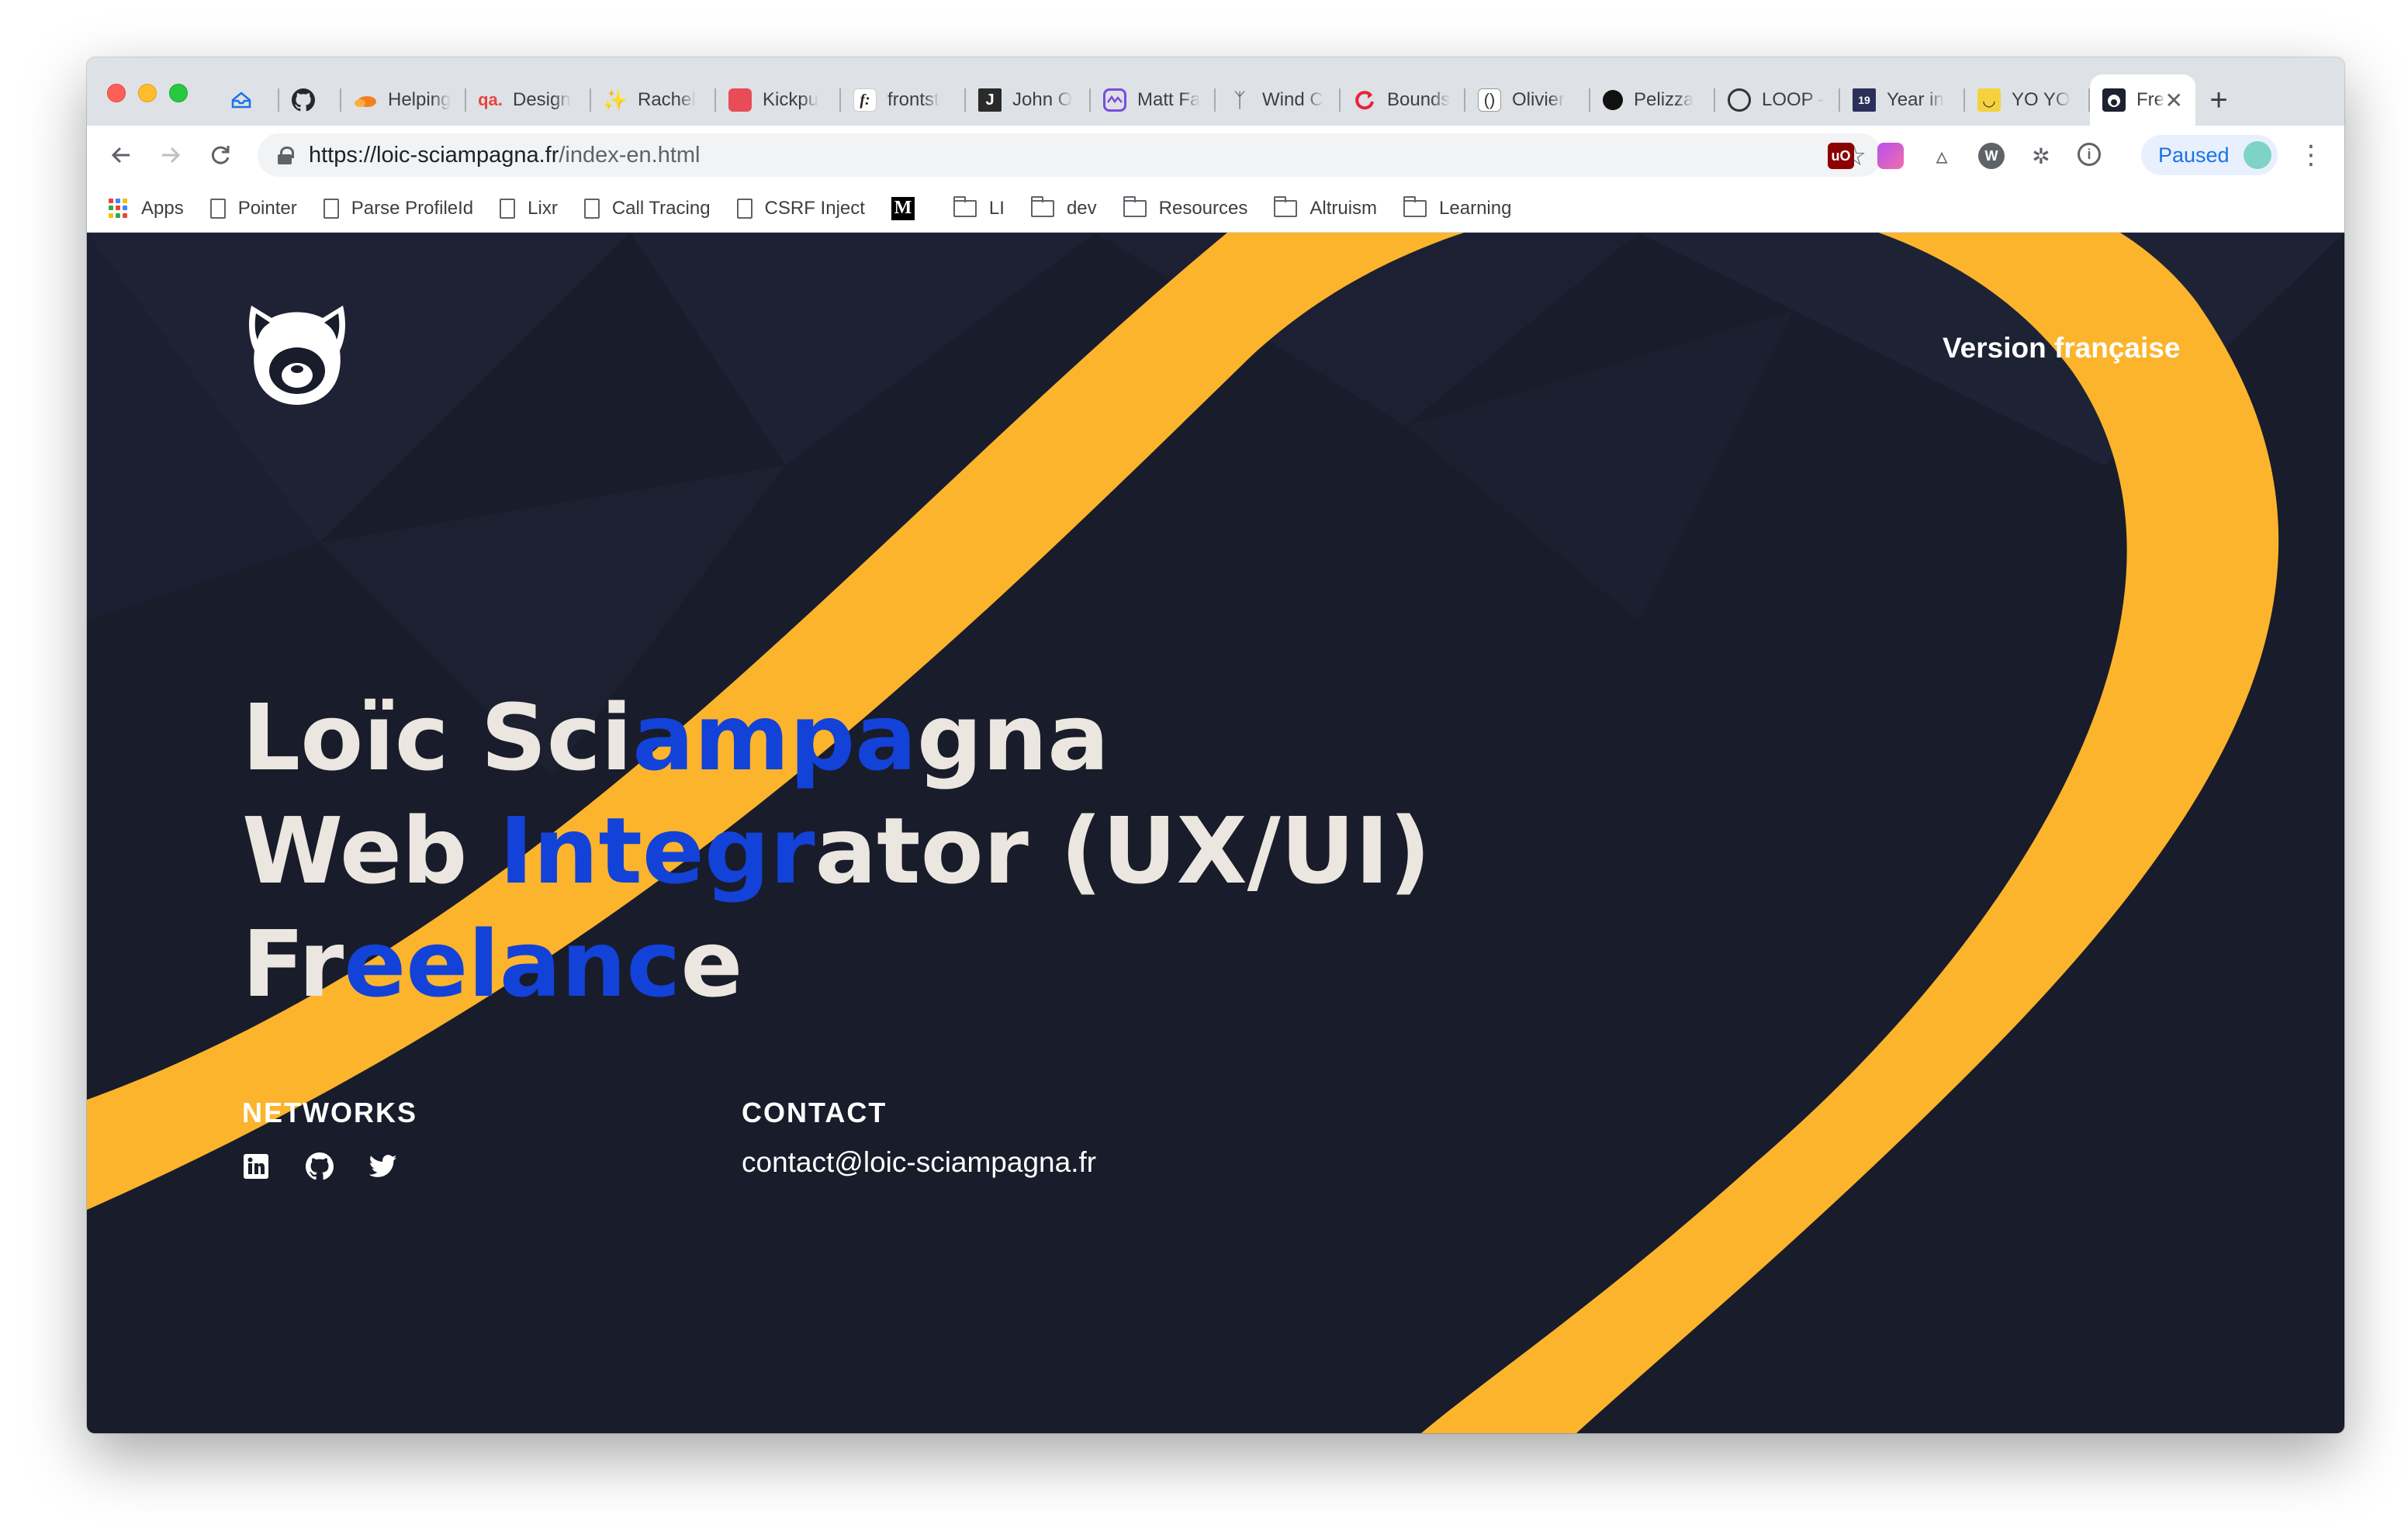  Describe the element at coordinates (329, 1138) in the screenshot. I see `networks-section: NETWORKS` at that location.